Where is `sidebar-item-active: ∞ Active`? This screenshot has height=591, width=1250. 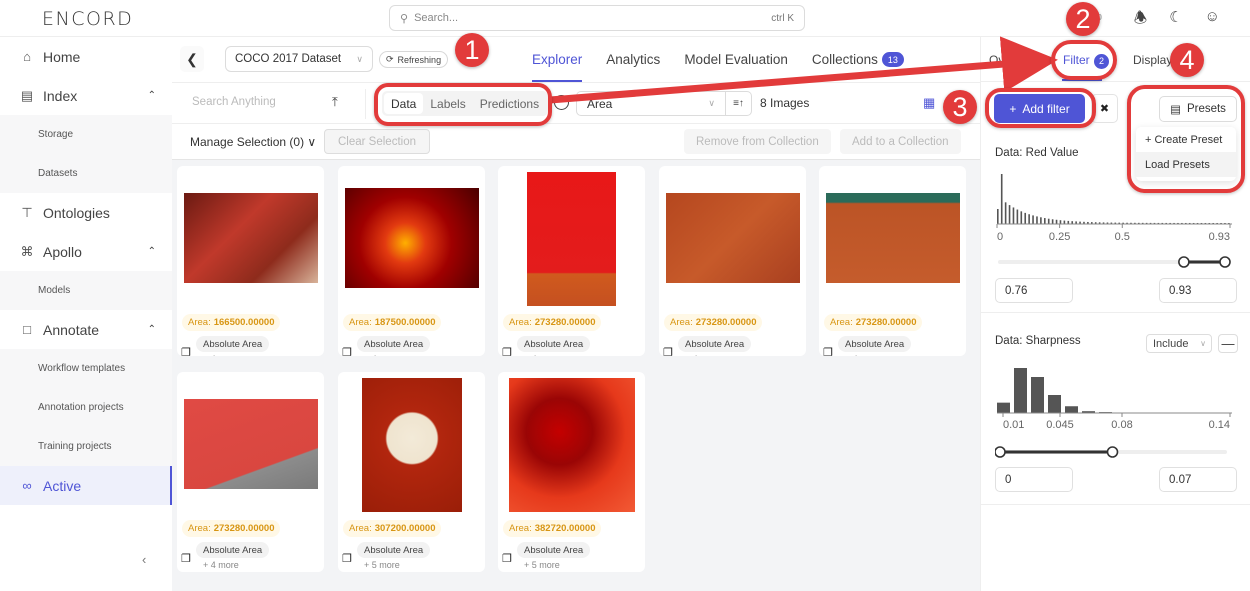
sidebar-item-active: ∞ Active is located at coordinates (86, 485).